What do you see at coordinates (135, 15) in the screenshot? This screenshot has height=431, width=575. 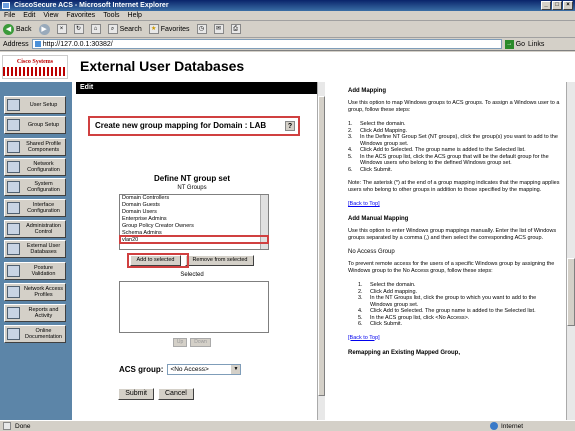 I see `menu-help: Help` at bounding box center [135, 15].